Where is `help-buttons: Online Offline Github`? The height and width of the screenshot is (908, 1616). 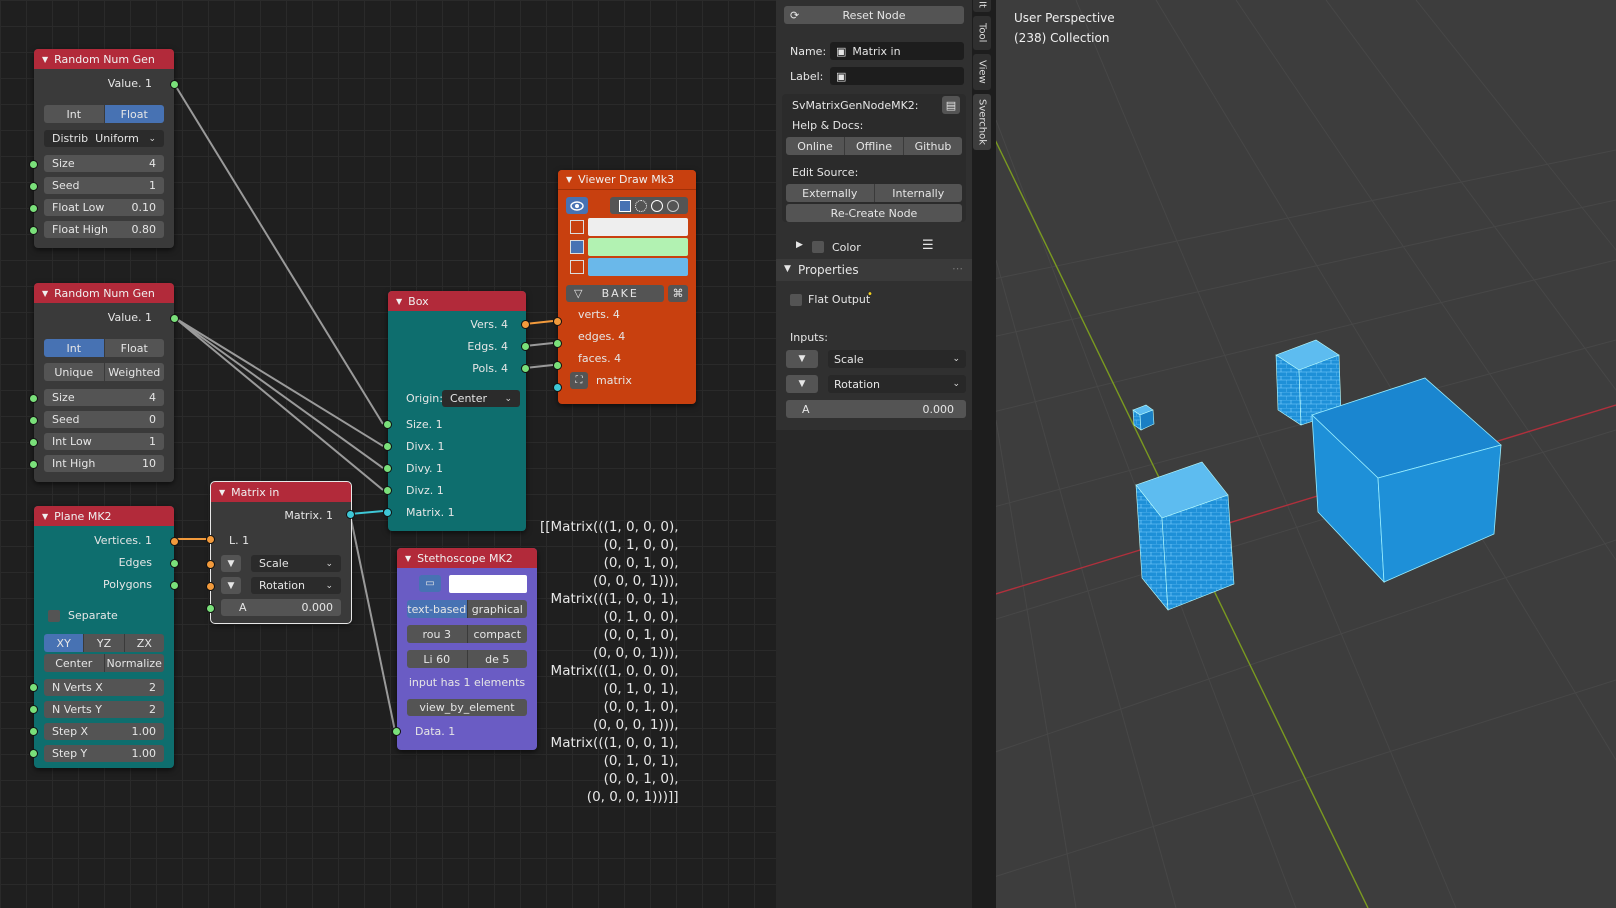
help-buttons: Online Offline Github is located at coordinates (874, 146).